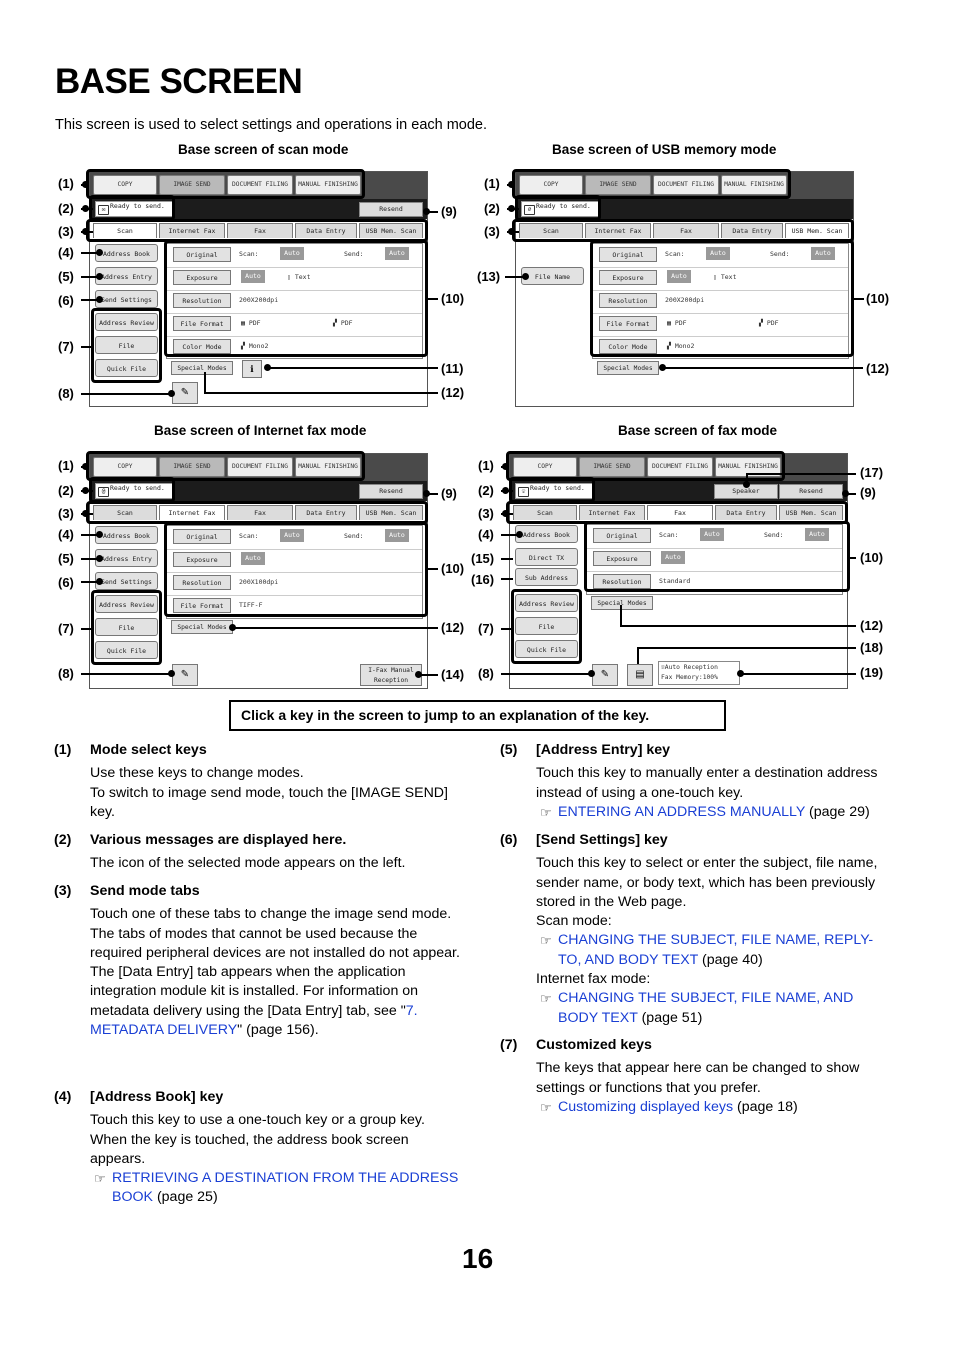 This screenshot has width=954, height=1351. I want to click on callout-17: (17), so click(872, 472).